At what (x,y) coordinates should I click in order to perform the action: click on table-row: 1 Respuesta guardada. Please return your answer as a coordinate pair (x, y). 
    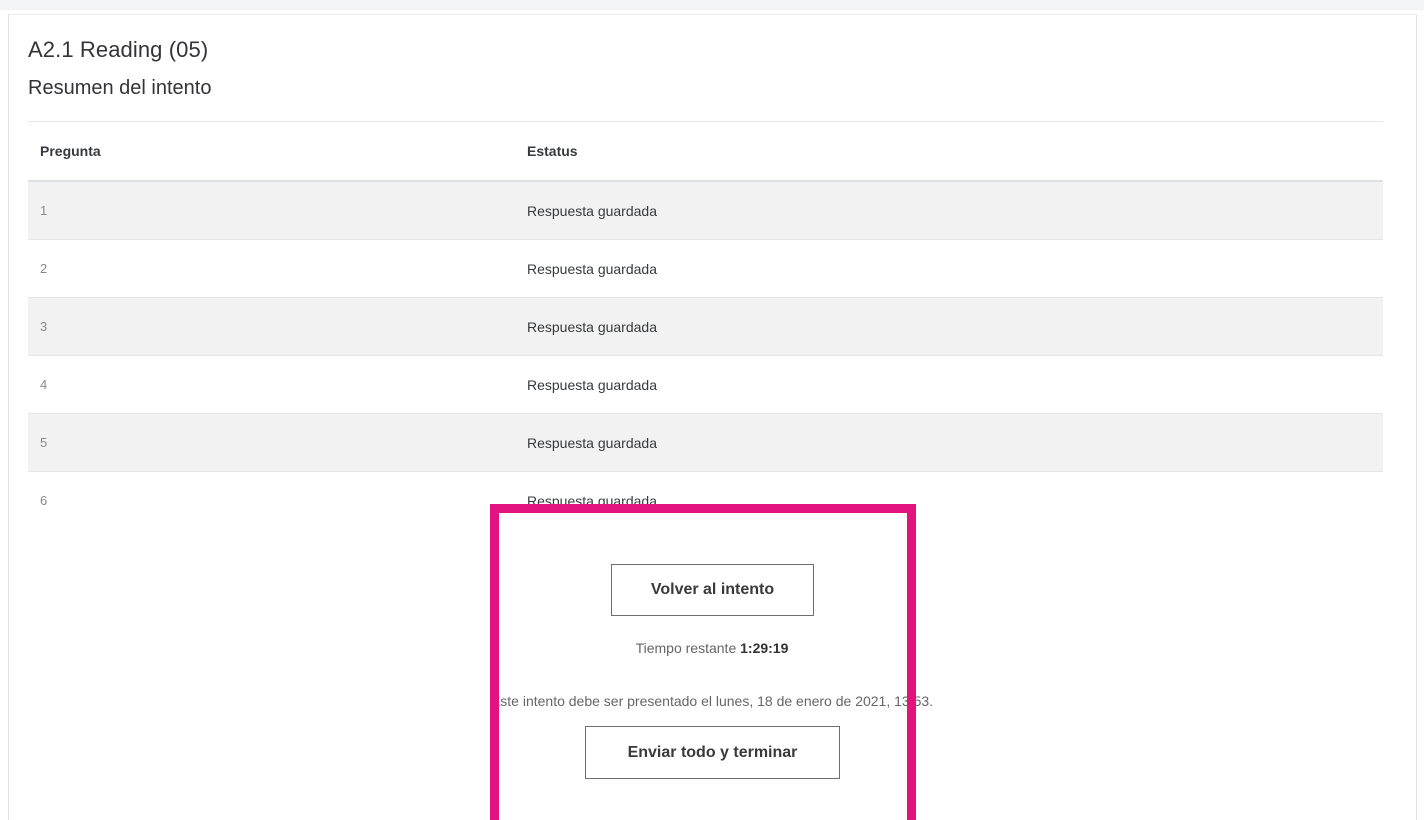
    Looking at the image, I should click on (705, 210).